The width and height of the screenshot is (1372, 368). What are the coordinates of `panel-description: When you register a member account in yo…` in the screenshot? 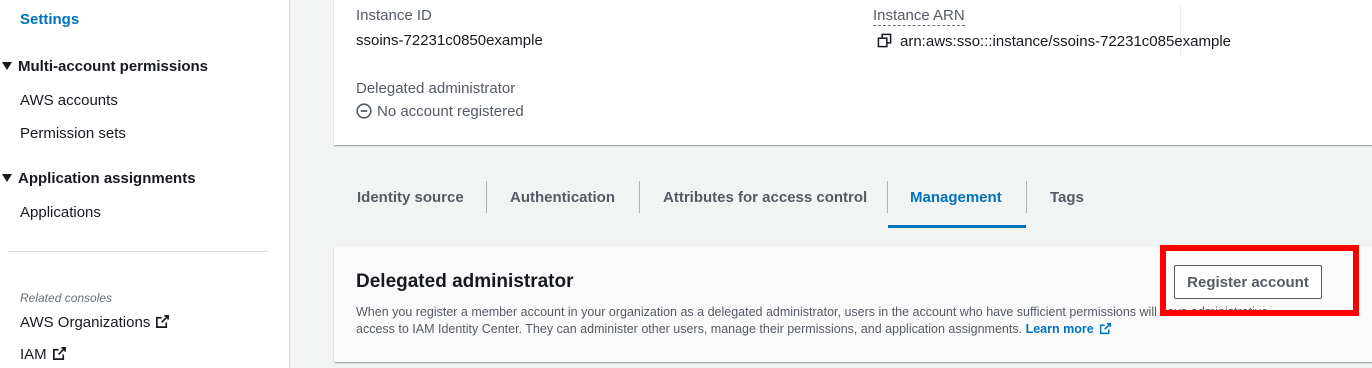 It's located at (851, 321).